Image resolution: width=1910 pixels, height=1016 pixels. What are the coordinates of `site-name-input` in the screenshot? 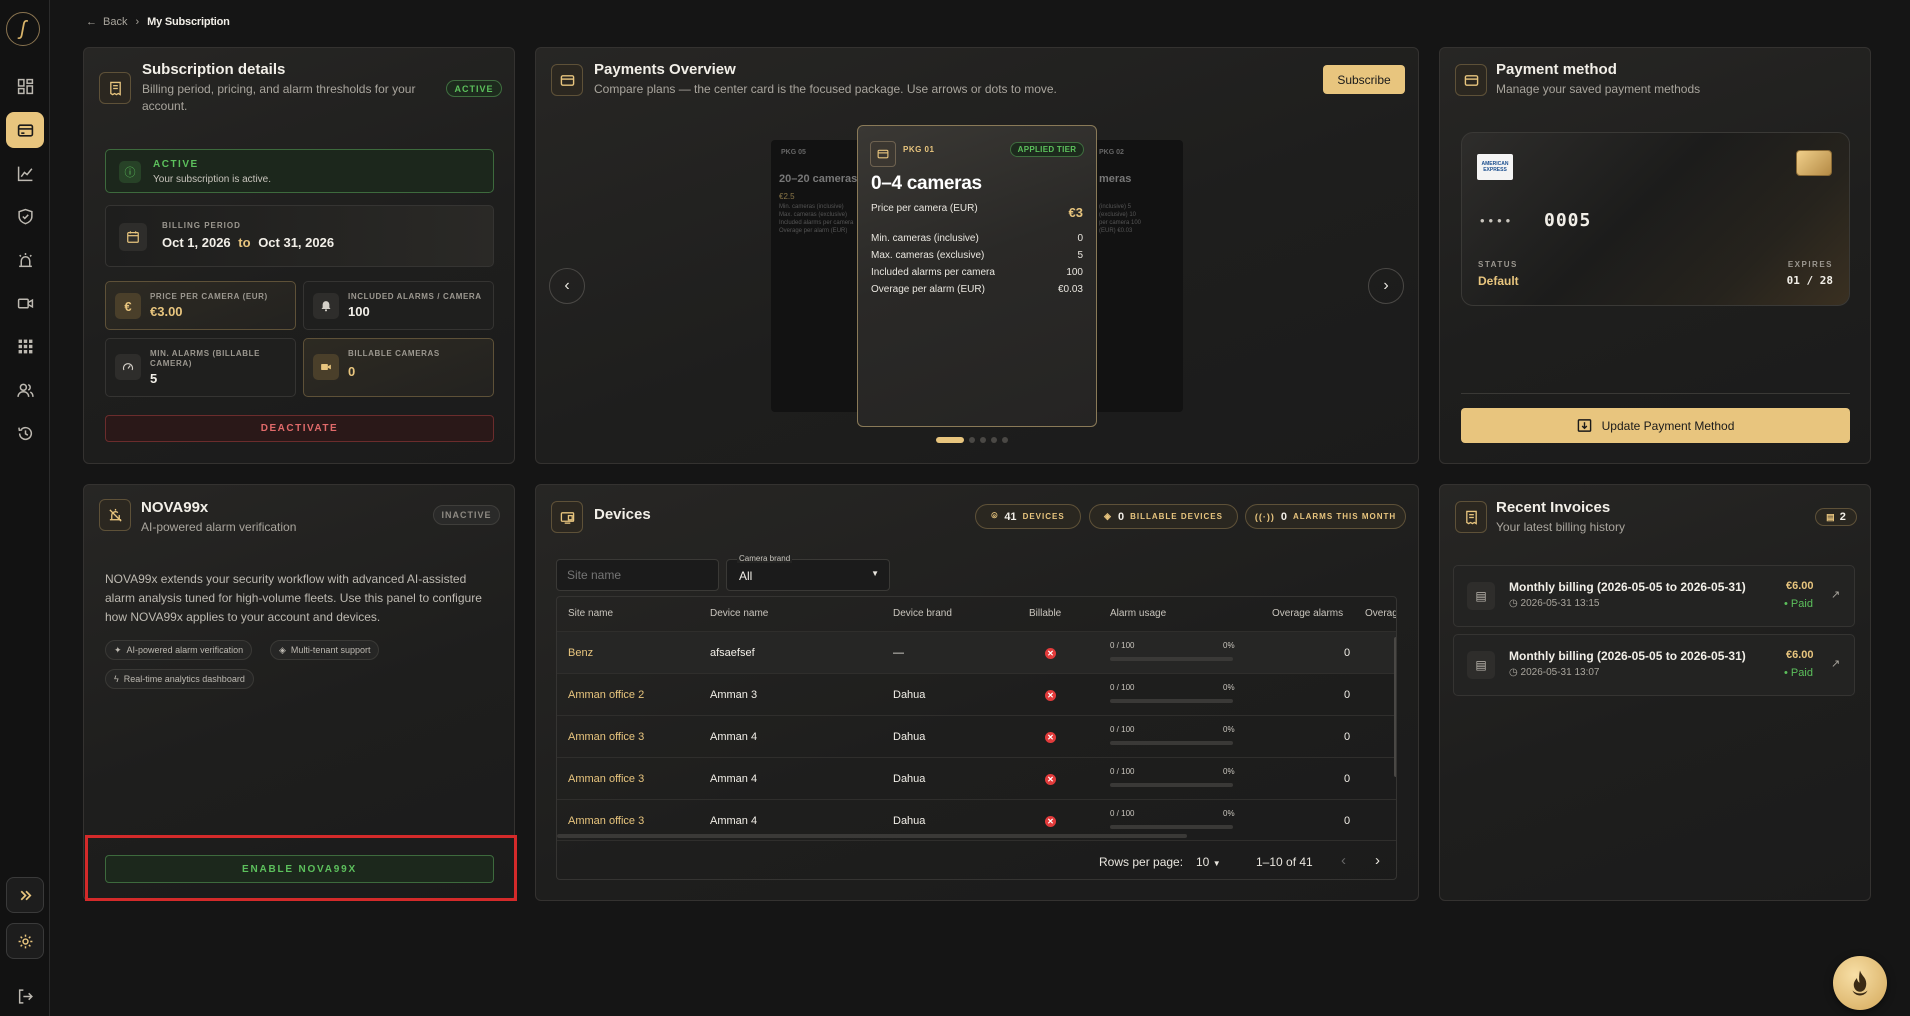 It's located at (637, 575).